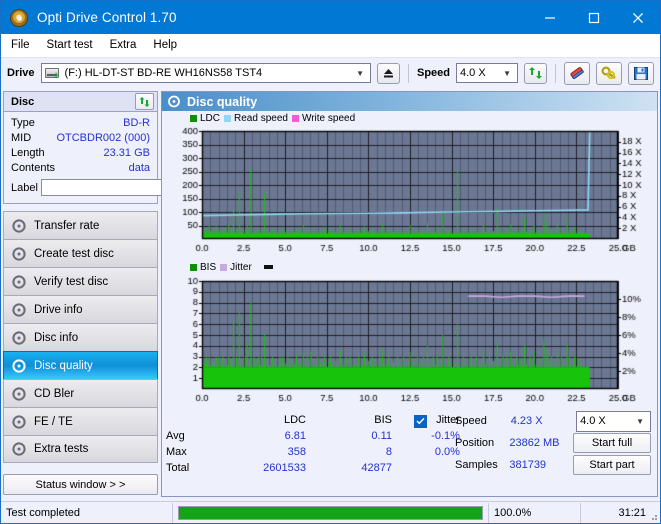 The width and height of the screenshot is (661, 524). Describe the element at coordinates (53, 421) in the screenshot. I see `sidebar-item-label: FE / TE` at that location.